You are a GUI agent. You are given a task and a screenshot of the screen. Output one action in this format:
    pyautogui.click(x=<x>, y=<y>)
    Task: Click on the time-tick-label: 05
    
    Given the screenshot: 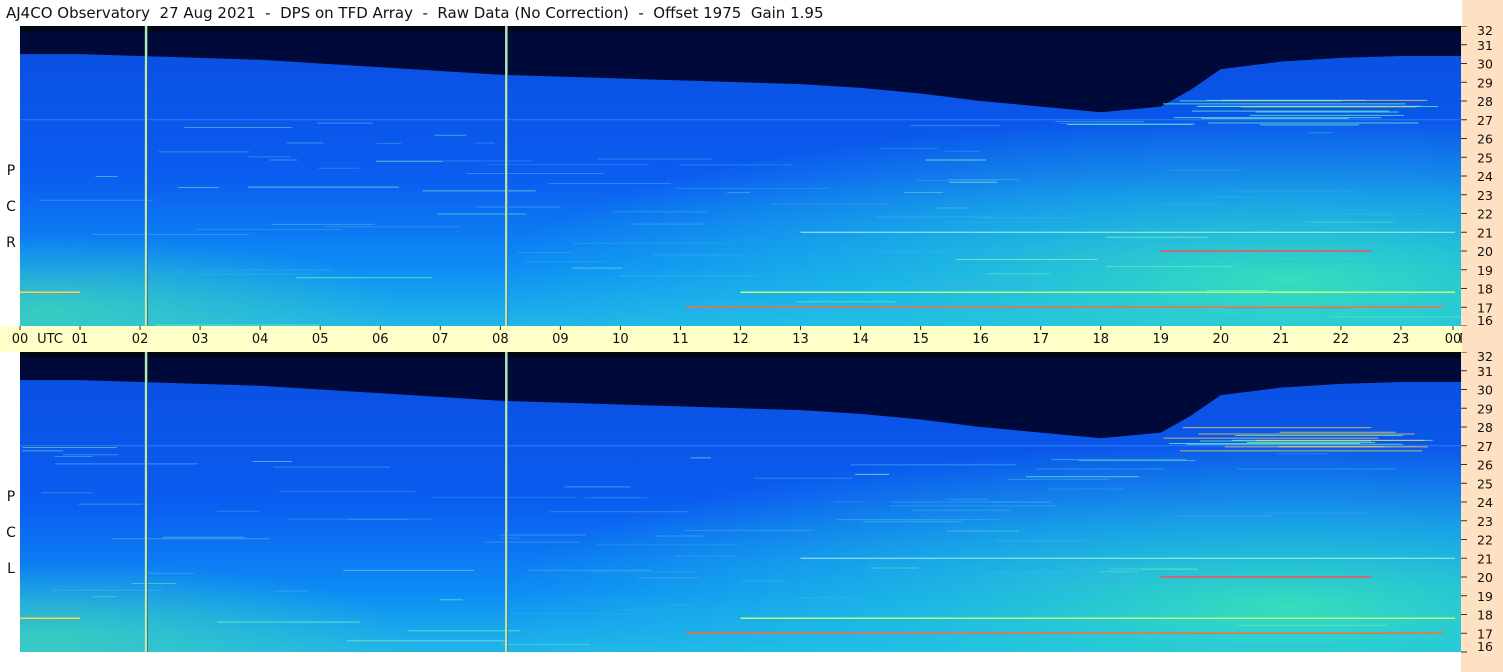 What is the action you would take?
    pyautogui.click(x=320, y=339)
    